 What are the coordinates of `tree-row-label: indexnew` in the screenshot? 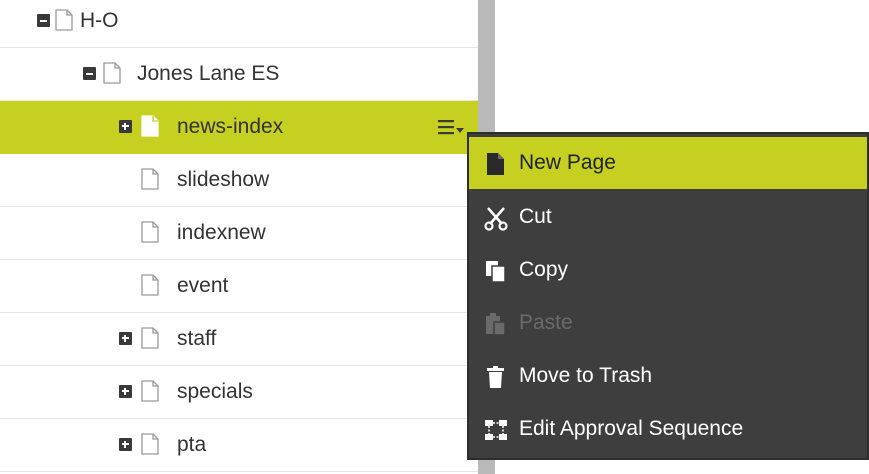 It's located at (221, 232).